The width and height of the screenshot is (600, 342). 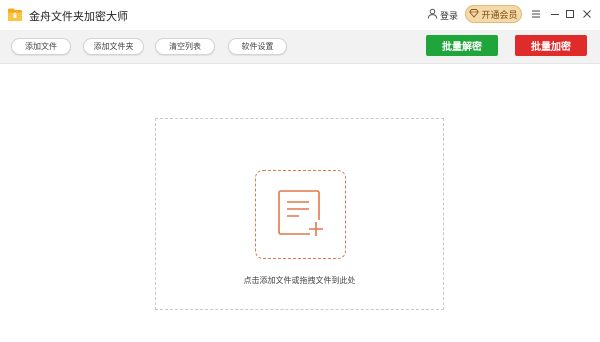 What do you see at coordinates (300, 47) in the screenshot?
I see `toolbar: 添加文件 添加文件夹 清空列表 软件设置 批量解密 批量加密` at bounding box center [300, 47].